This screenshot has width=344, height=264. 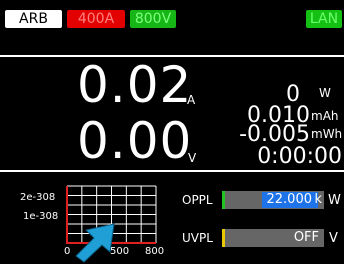 I want to click on lan-status-badge: LAN, so click(x=324, y=19).